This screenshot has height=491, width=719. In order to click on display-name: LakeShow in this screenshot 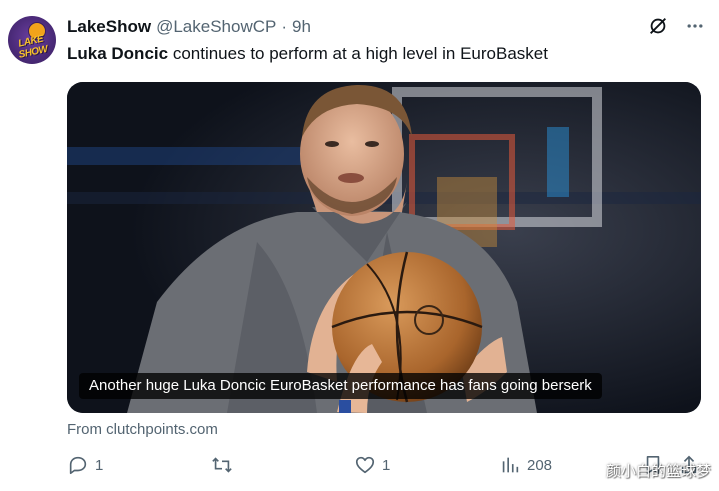, I will do `click(109, 27)`.